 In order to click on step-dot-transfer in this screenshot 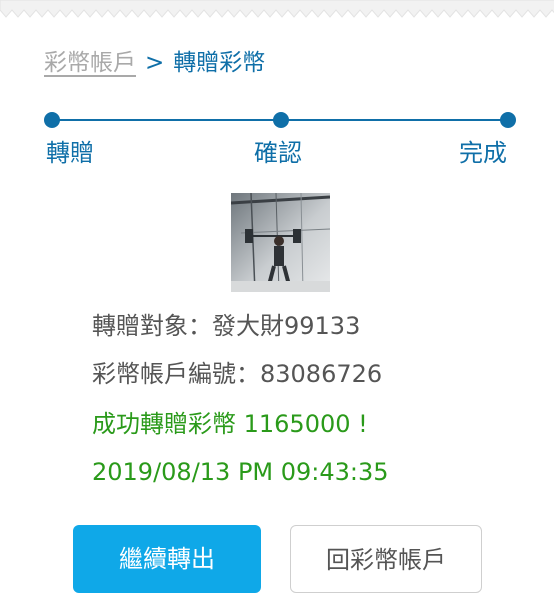, I will do `click(52, 120)`.